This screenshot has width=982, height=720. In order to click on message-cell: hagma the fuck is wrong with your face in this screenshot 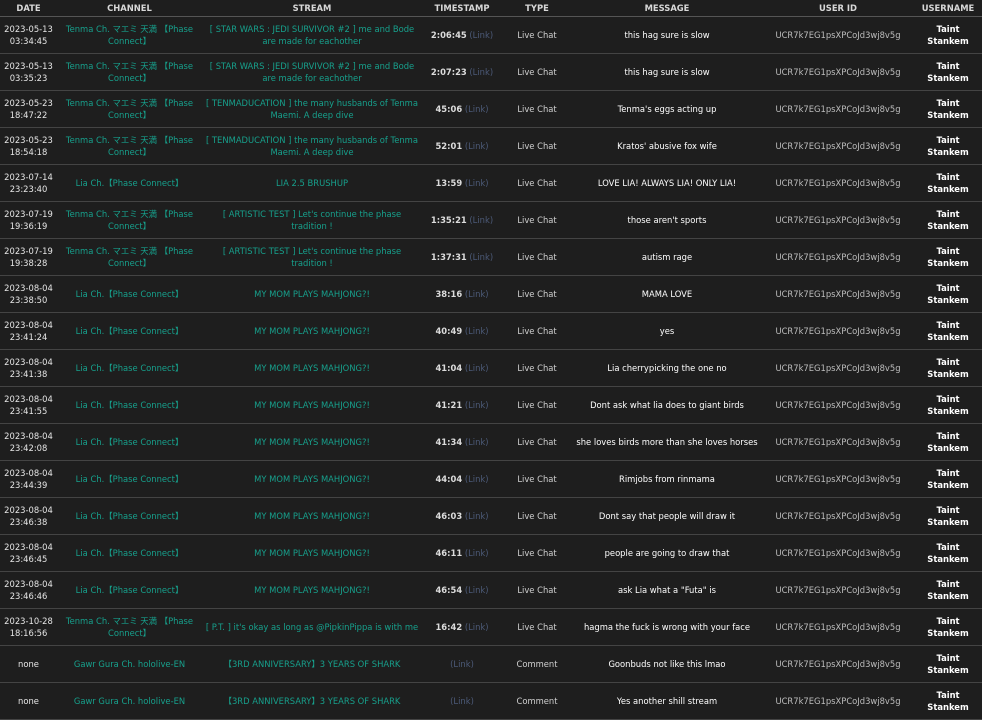, I will do `click(667, 627)`.